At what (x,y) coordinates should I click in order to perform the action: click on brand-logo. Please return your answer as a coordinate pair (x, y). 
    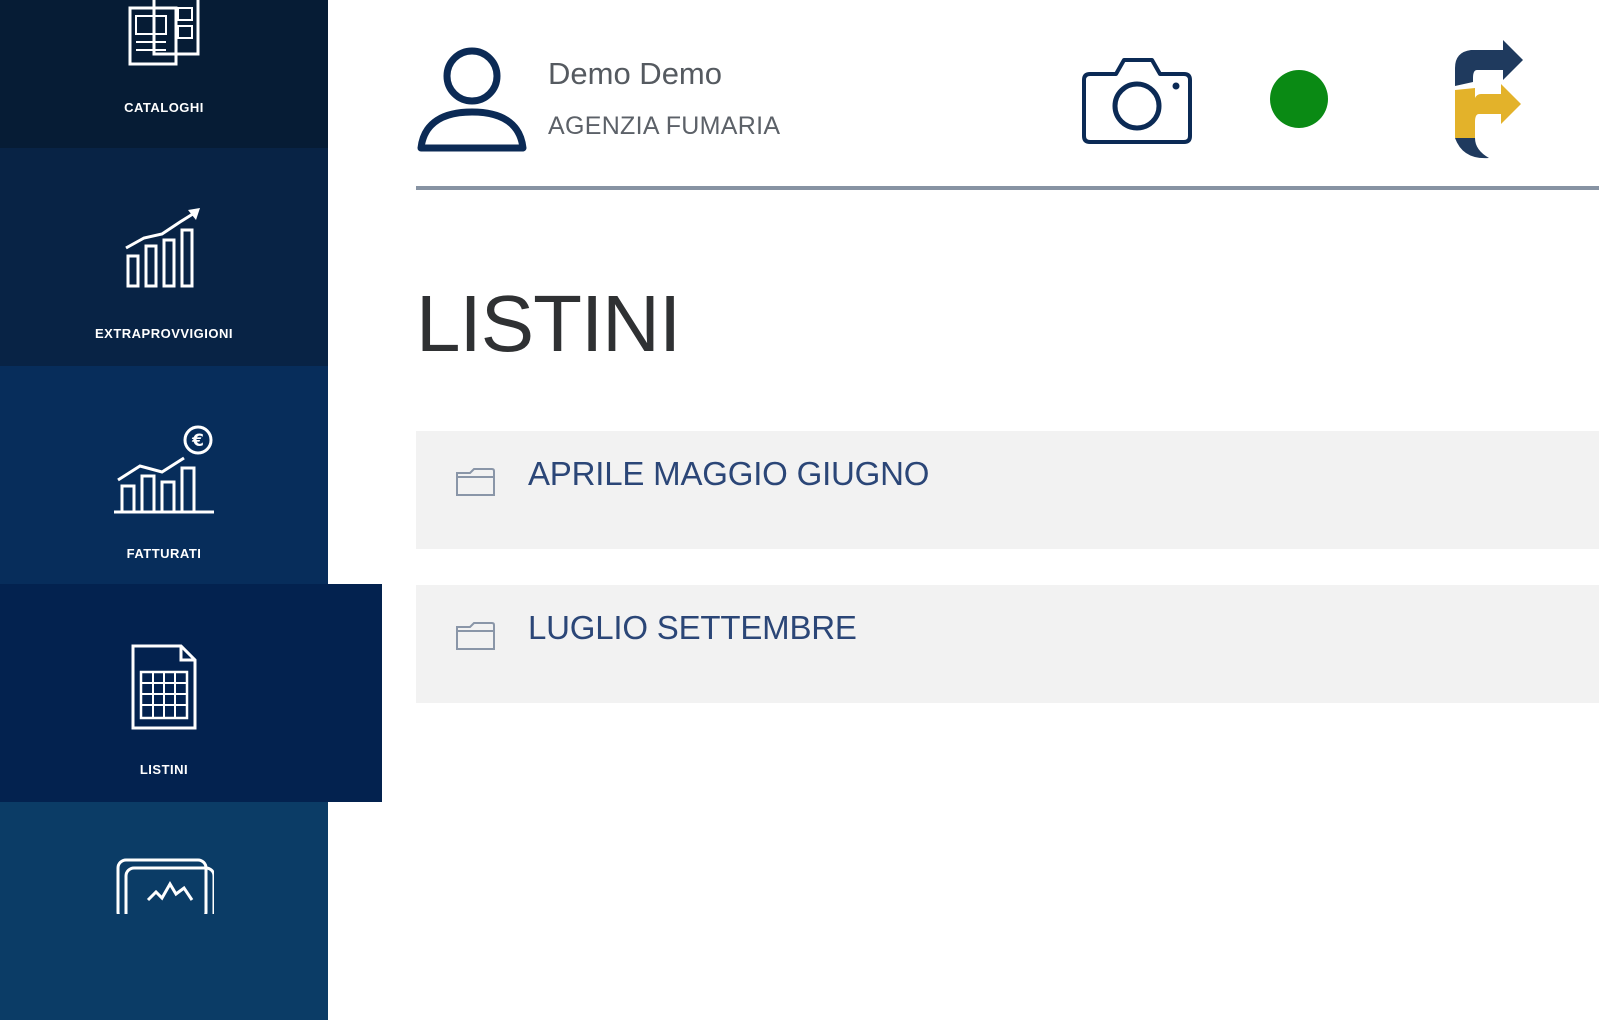
    Looking at the image, I should click on (1489, 99).